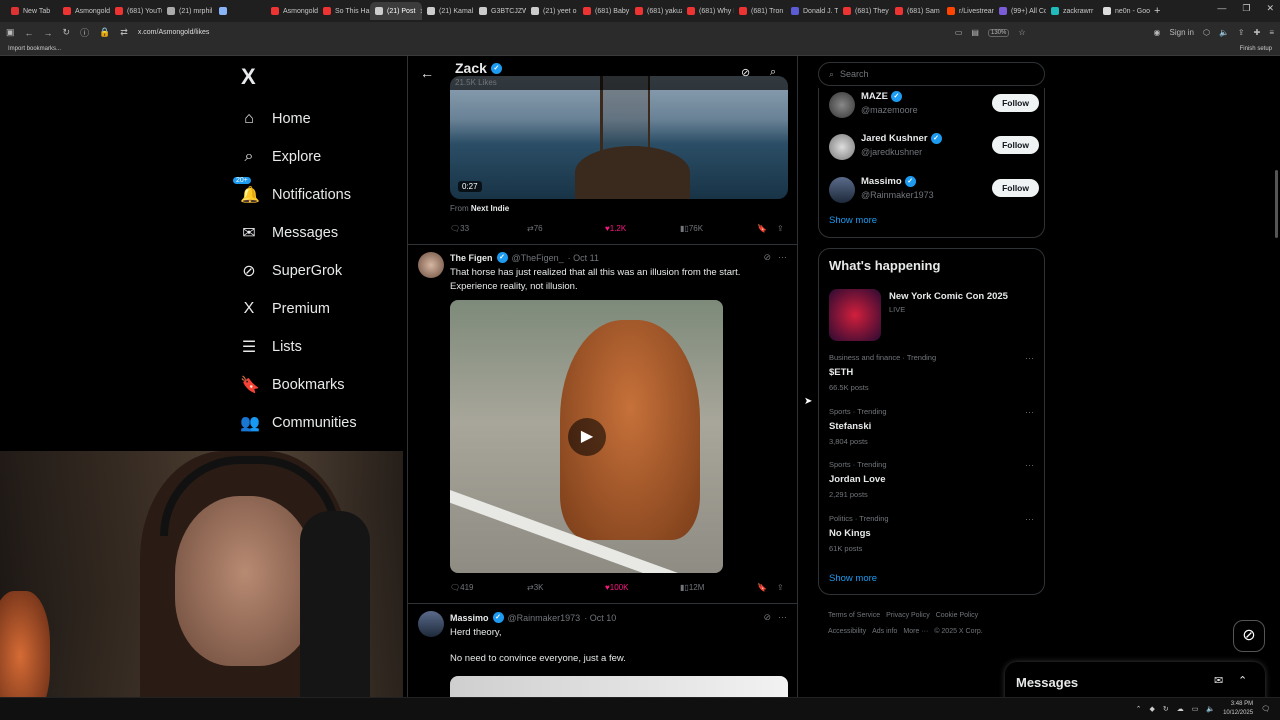 Image resolution: width=1280 pixels, height=720 pixels. What do you see at coordinates (48, 33) in the screenshot?
I see `forward-icon: →` at bounding box center [48, 33].